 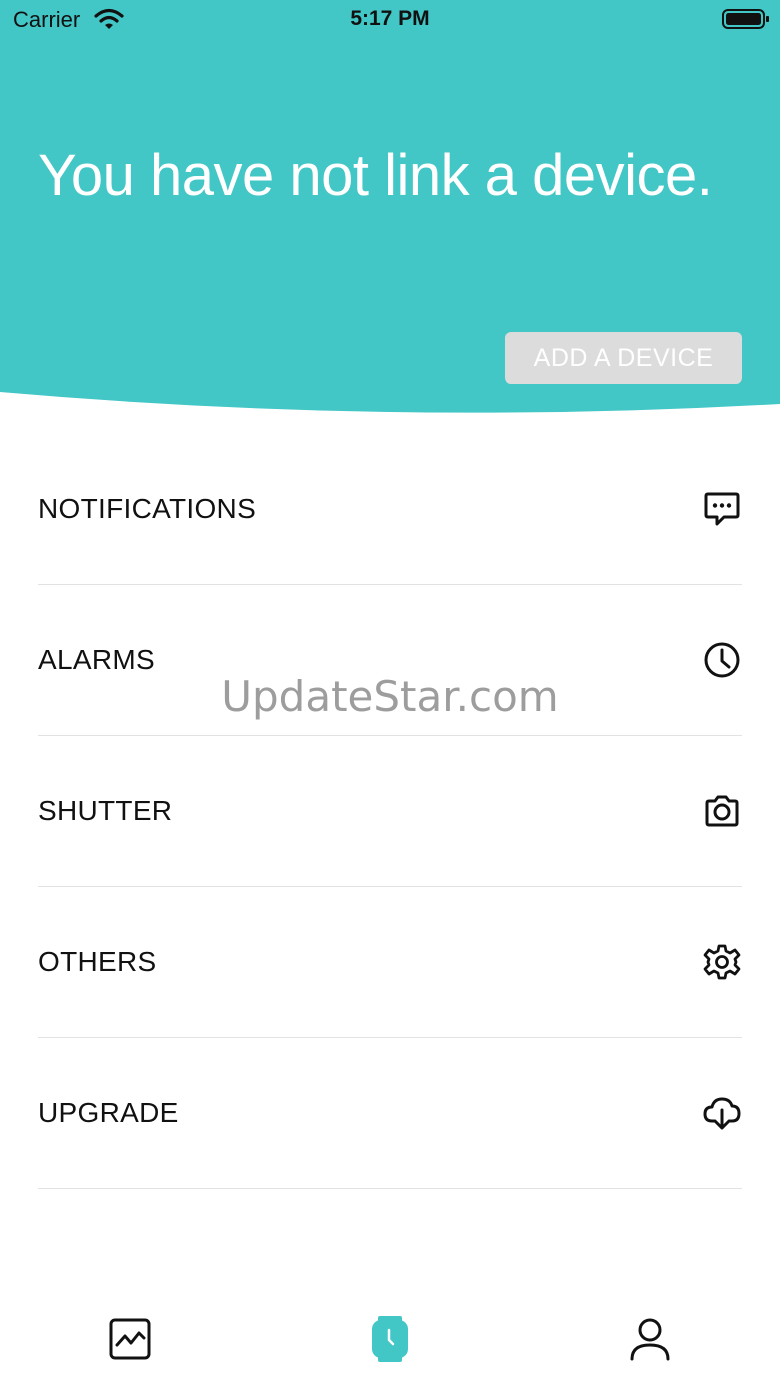 What do you see at coordinates (623, 358) in the screenshot?
I see `add-device-button: ADD A DEVICE` at bounding box center [623, 358].